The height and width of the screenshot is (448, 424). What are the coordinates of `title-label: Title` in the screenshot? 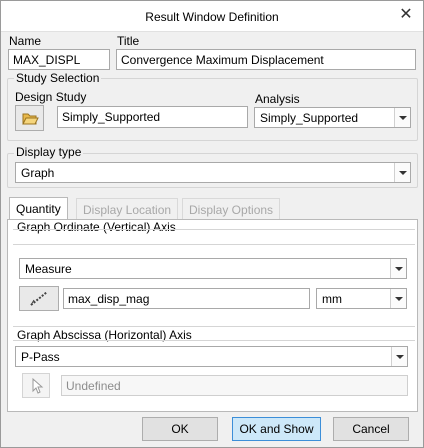 It's located at (128, 41).